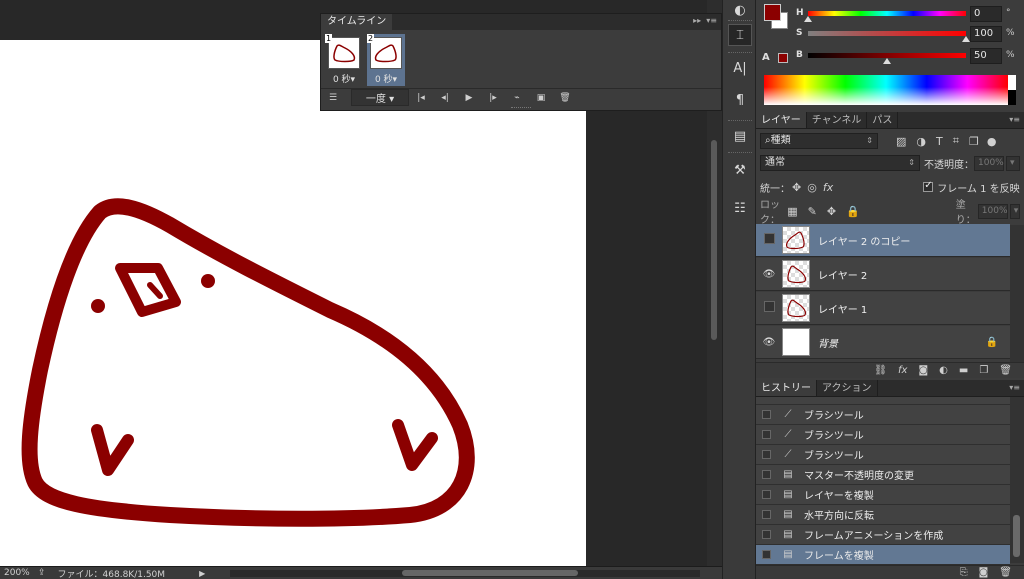  What do you see at coordinates (380, 97) in the screenshot?
I see `loop-options-dropdown: 一度 ▾` at bounding box center [380, 97].